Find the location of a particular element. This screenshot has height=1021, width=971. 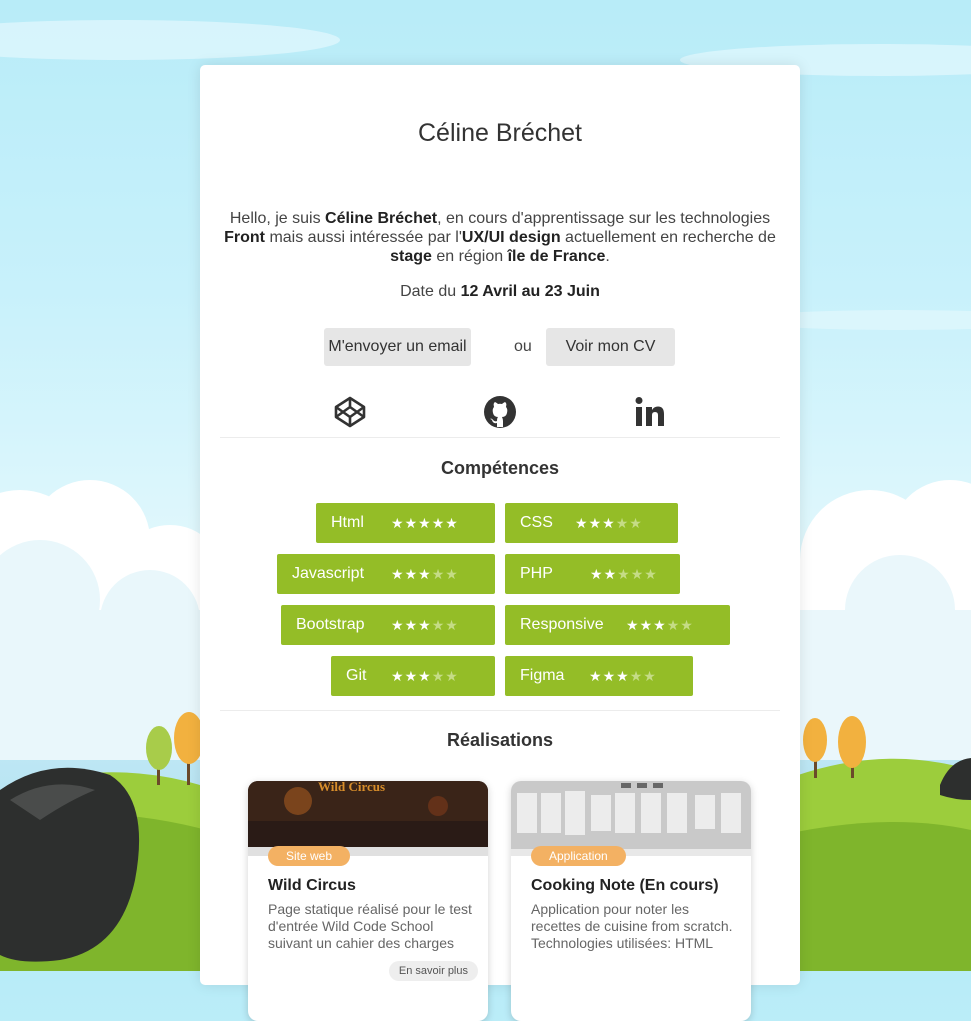

project-category-badge: Site web is located at coordinates (309, 856).